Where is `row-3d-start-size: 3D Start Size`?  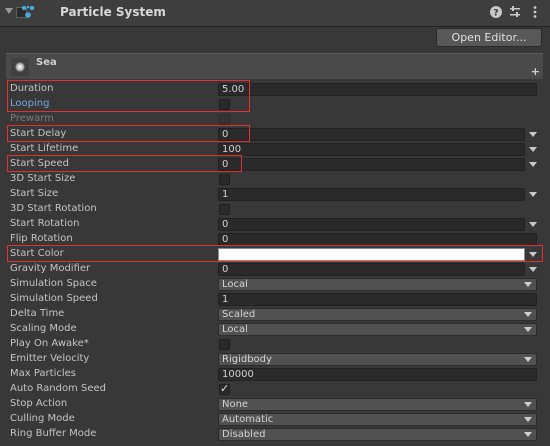 row-3d-start-size: 3D Start Size is located at coordinates (275, 179).